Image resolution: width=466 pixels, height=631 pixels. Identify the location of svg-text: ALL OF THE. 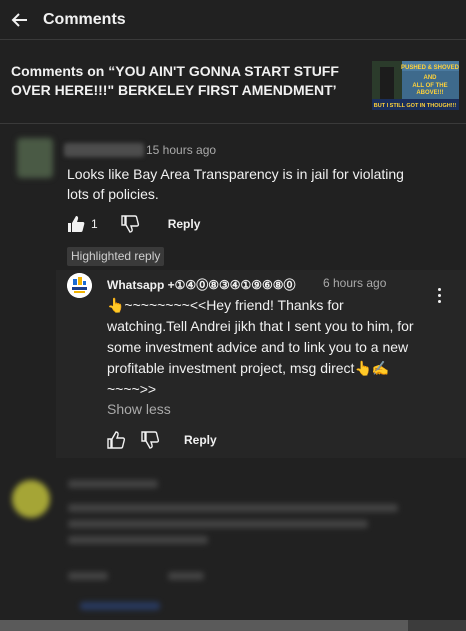
(429, 86).